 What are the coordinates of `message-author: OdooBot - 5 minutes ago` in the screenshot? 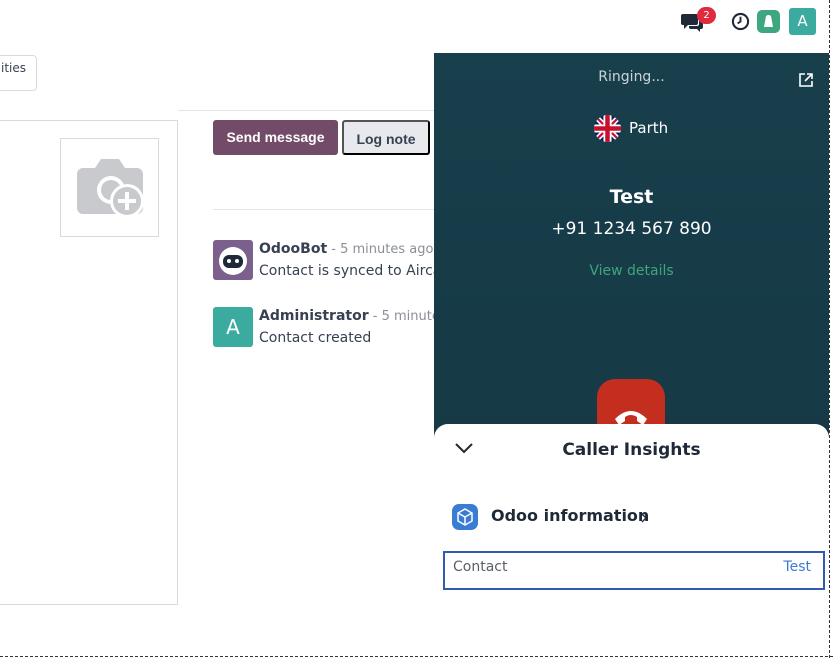 It's located at (346, 249).